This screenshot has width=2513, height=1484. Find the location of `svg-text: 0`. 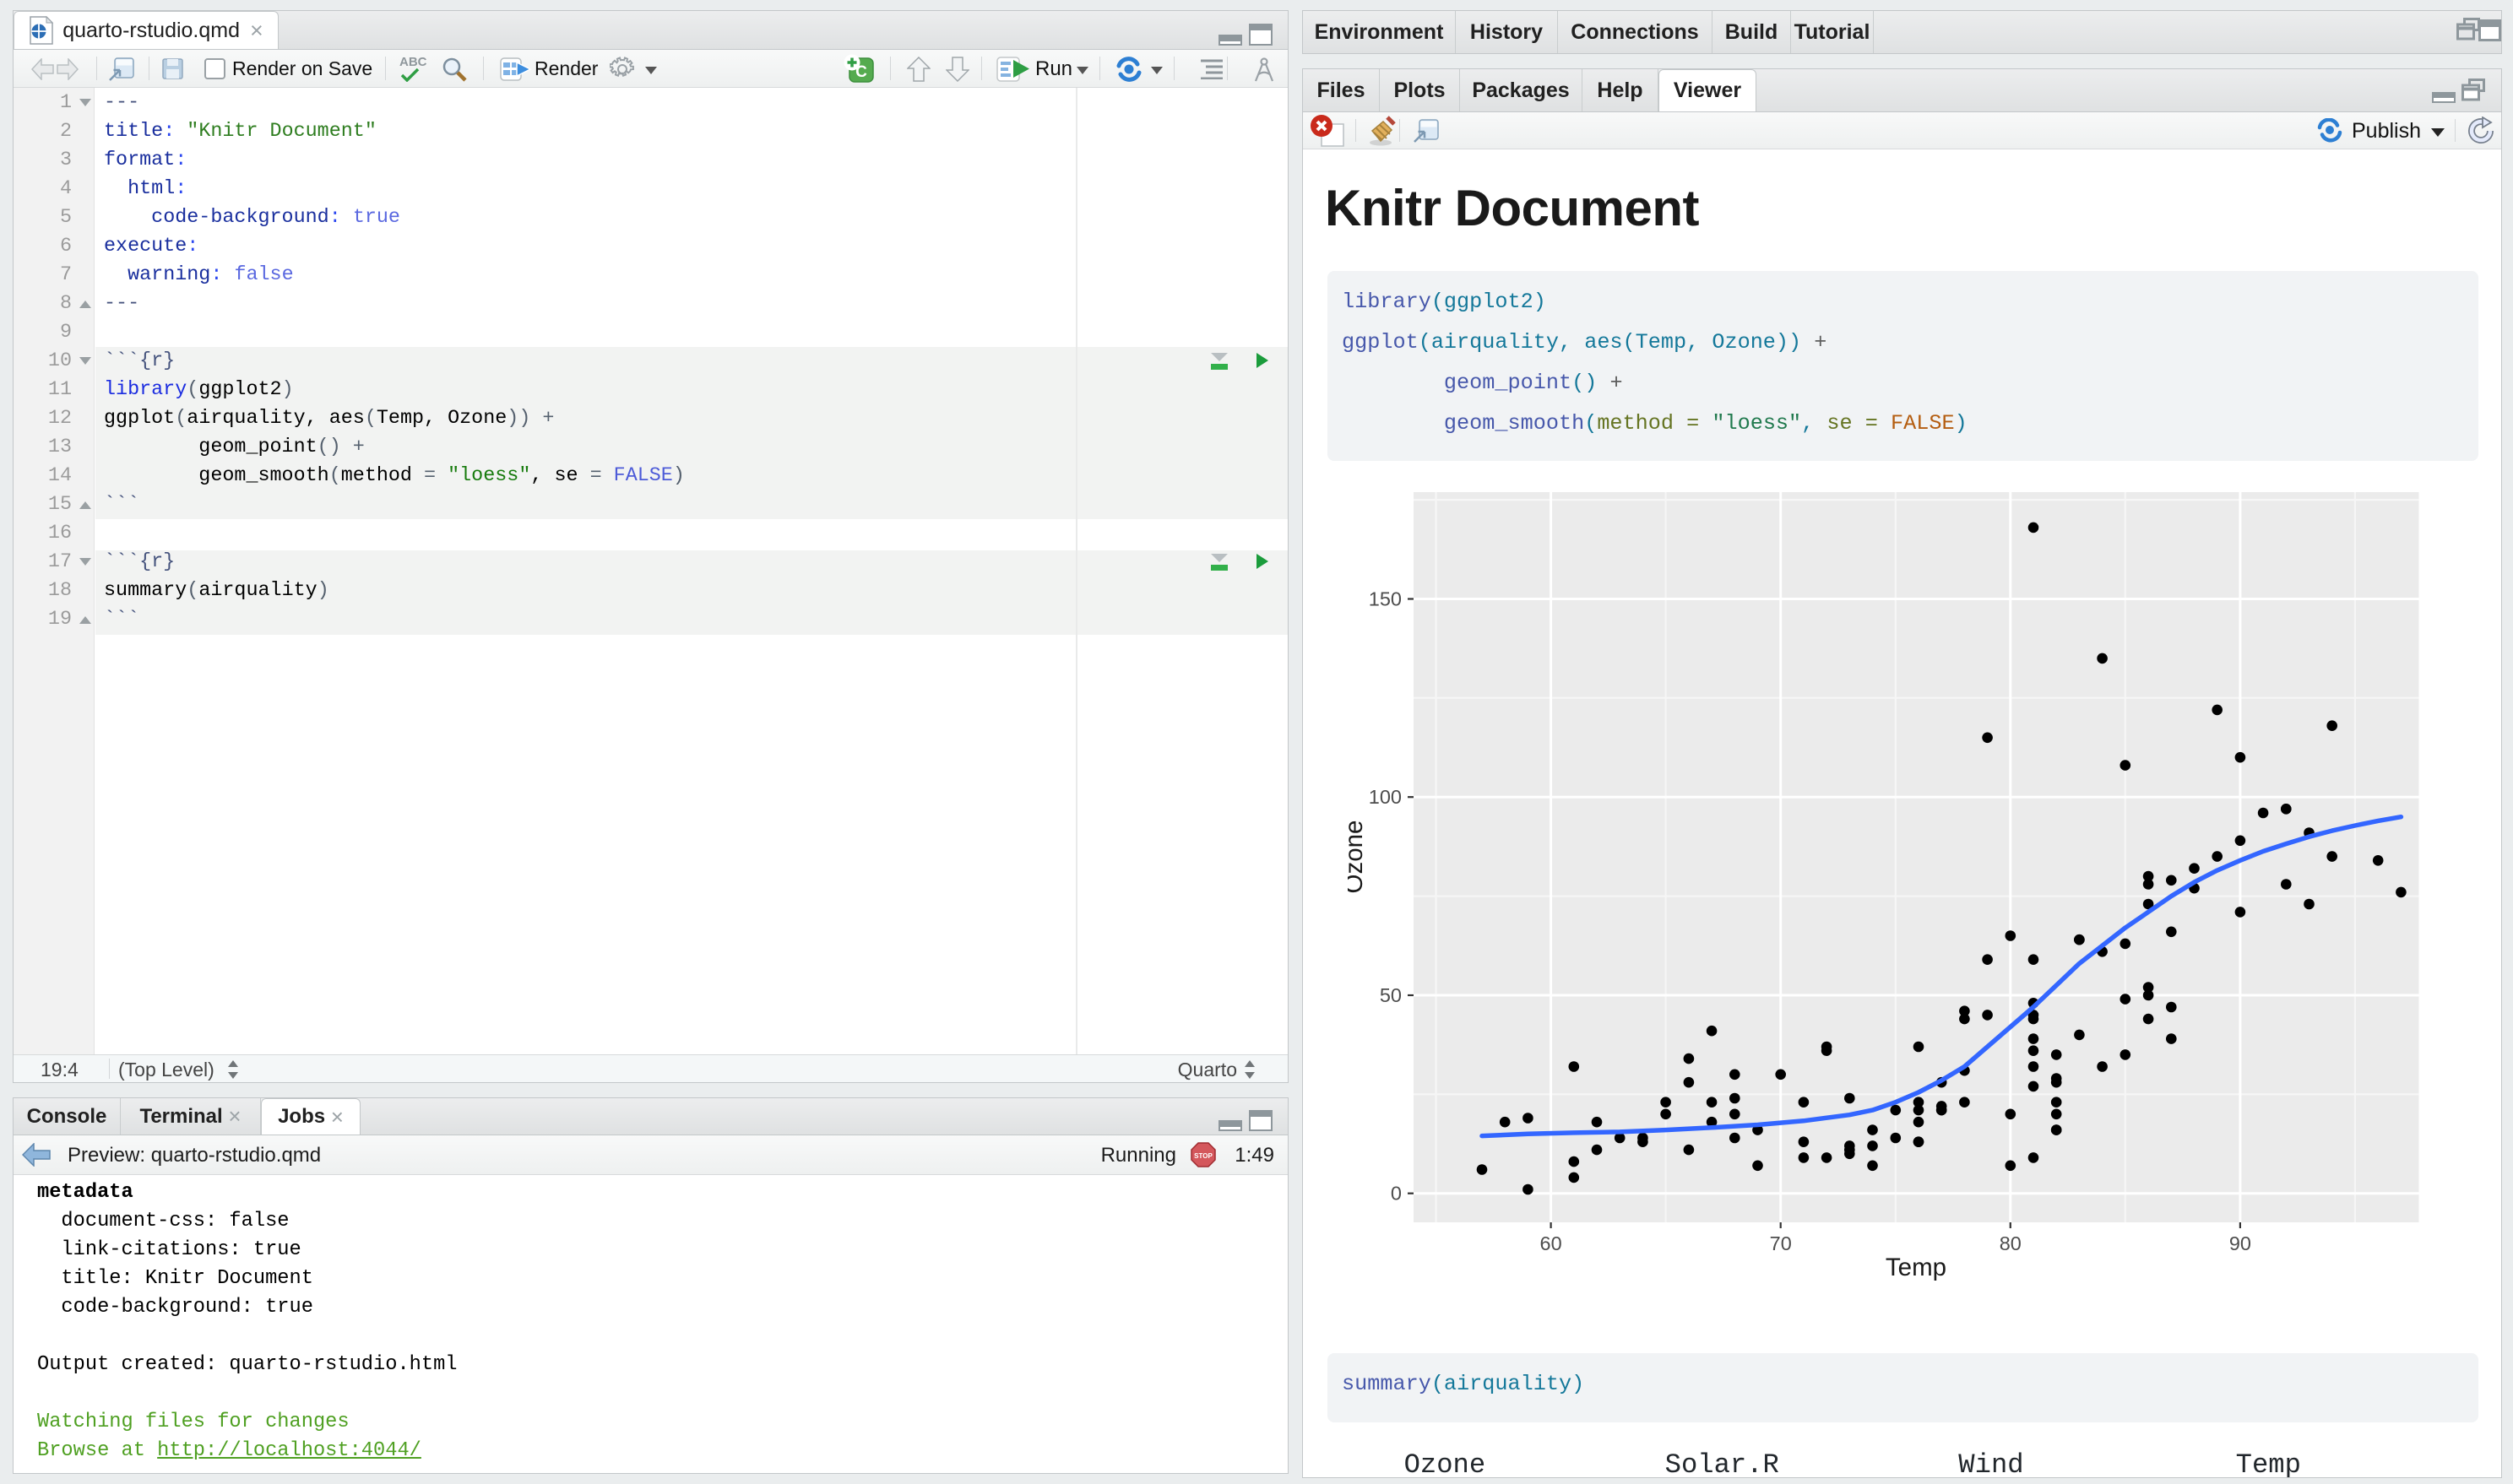

svg-text: 0 is located at coordinates (1397, 1194).